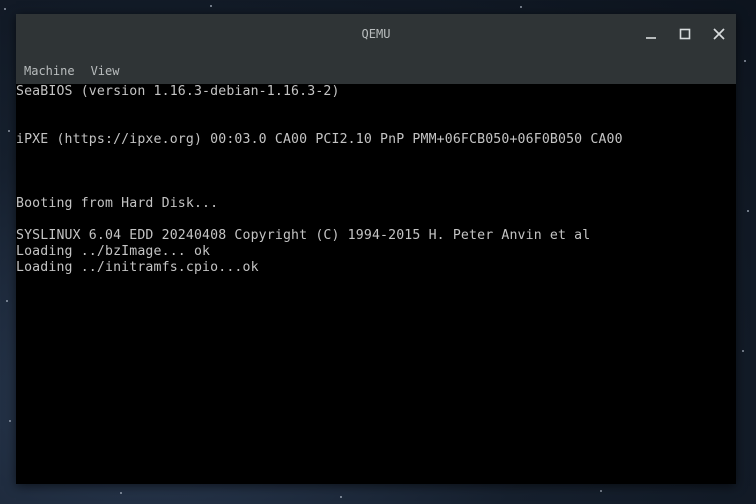 This screenshot has width=756, height=504. What do you see at coordinates (651, 34) in the screenshot?
I see `minimize-button` at bounding box center [651, 34].